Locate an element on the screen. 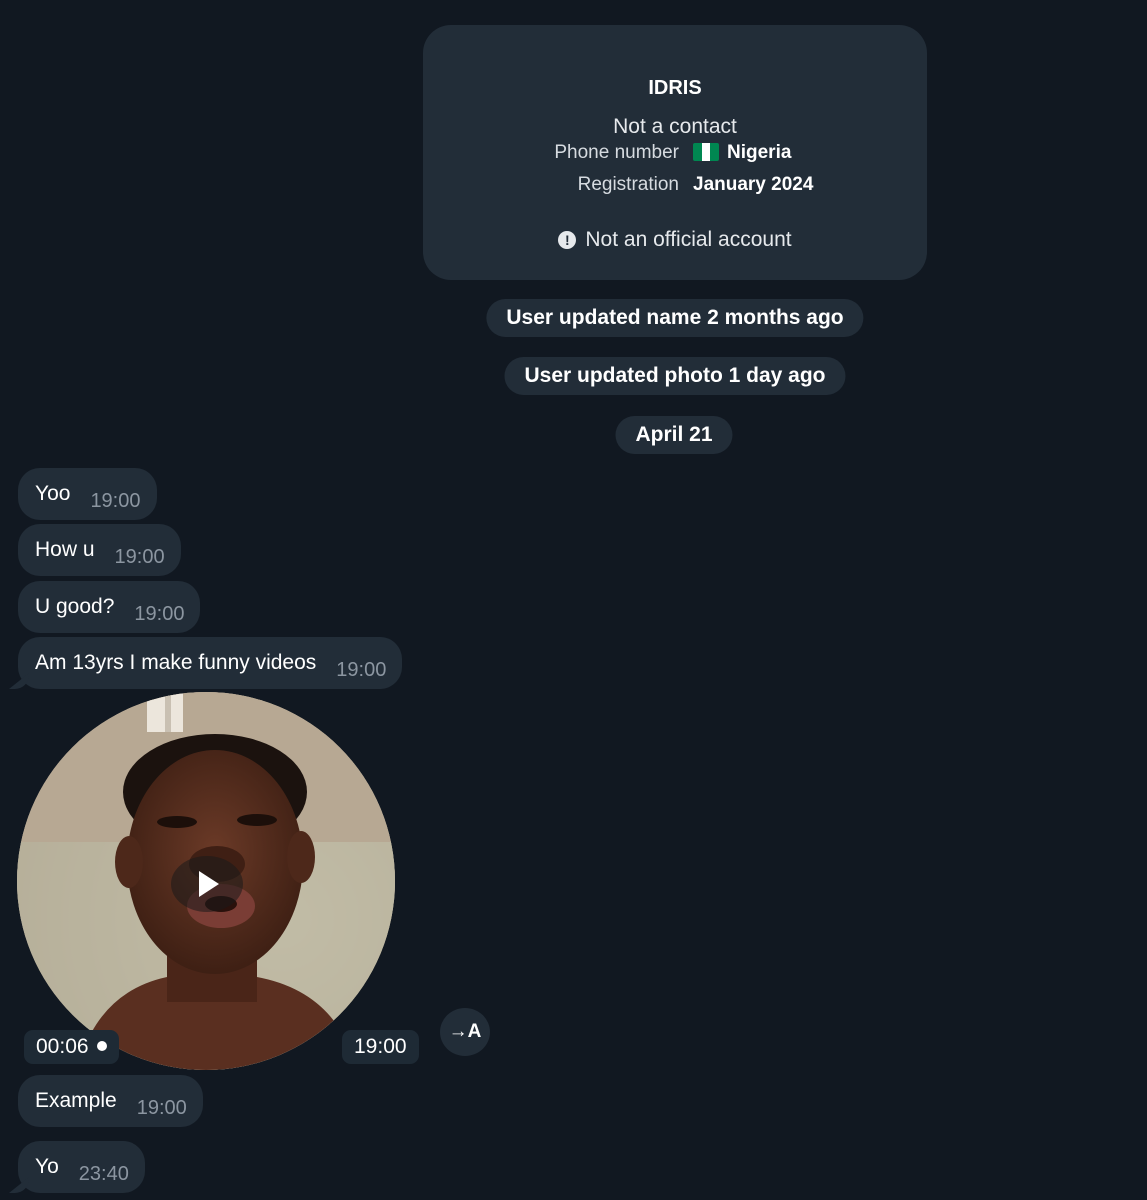 This screenshot has width=1147, height=1200. translate-icon: →A is located at coordinates (465, 1032).